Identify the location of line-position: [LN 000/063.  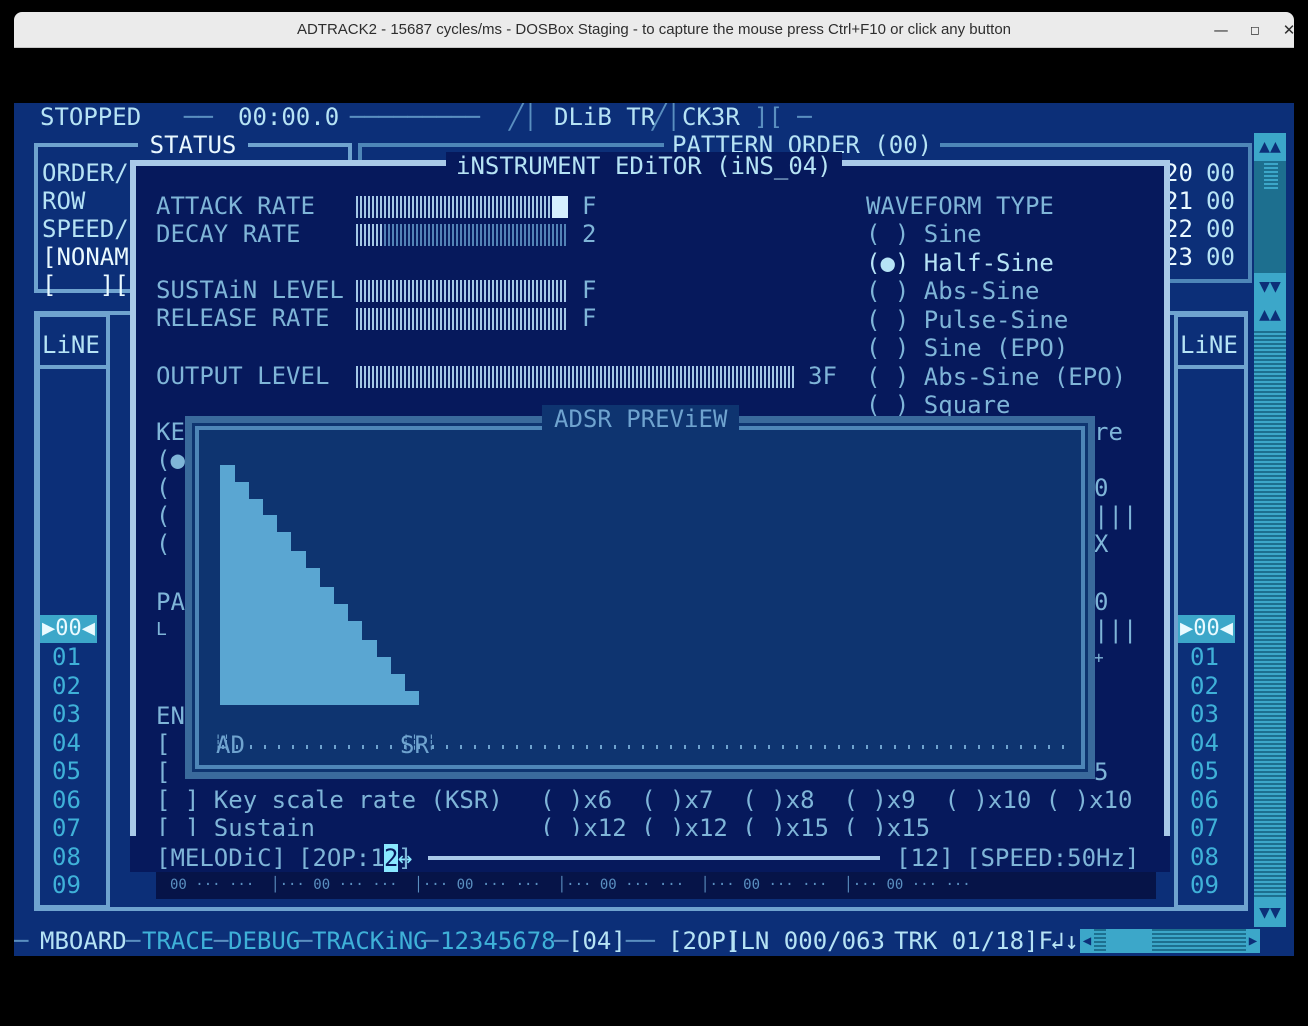
(805, 941).